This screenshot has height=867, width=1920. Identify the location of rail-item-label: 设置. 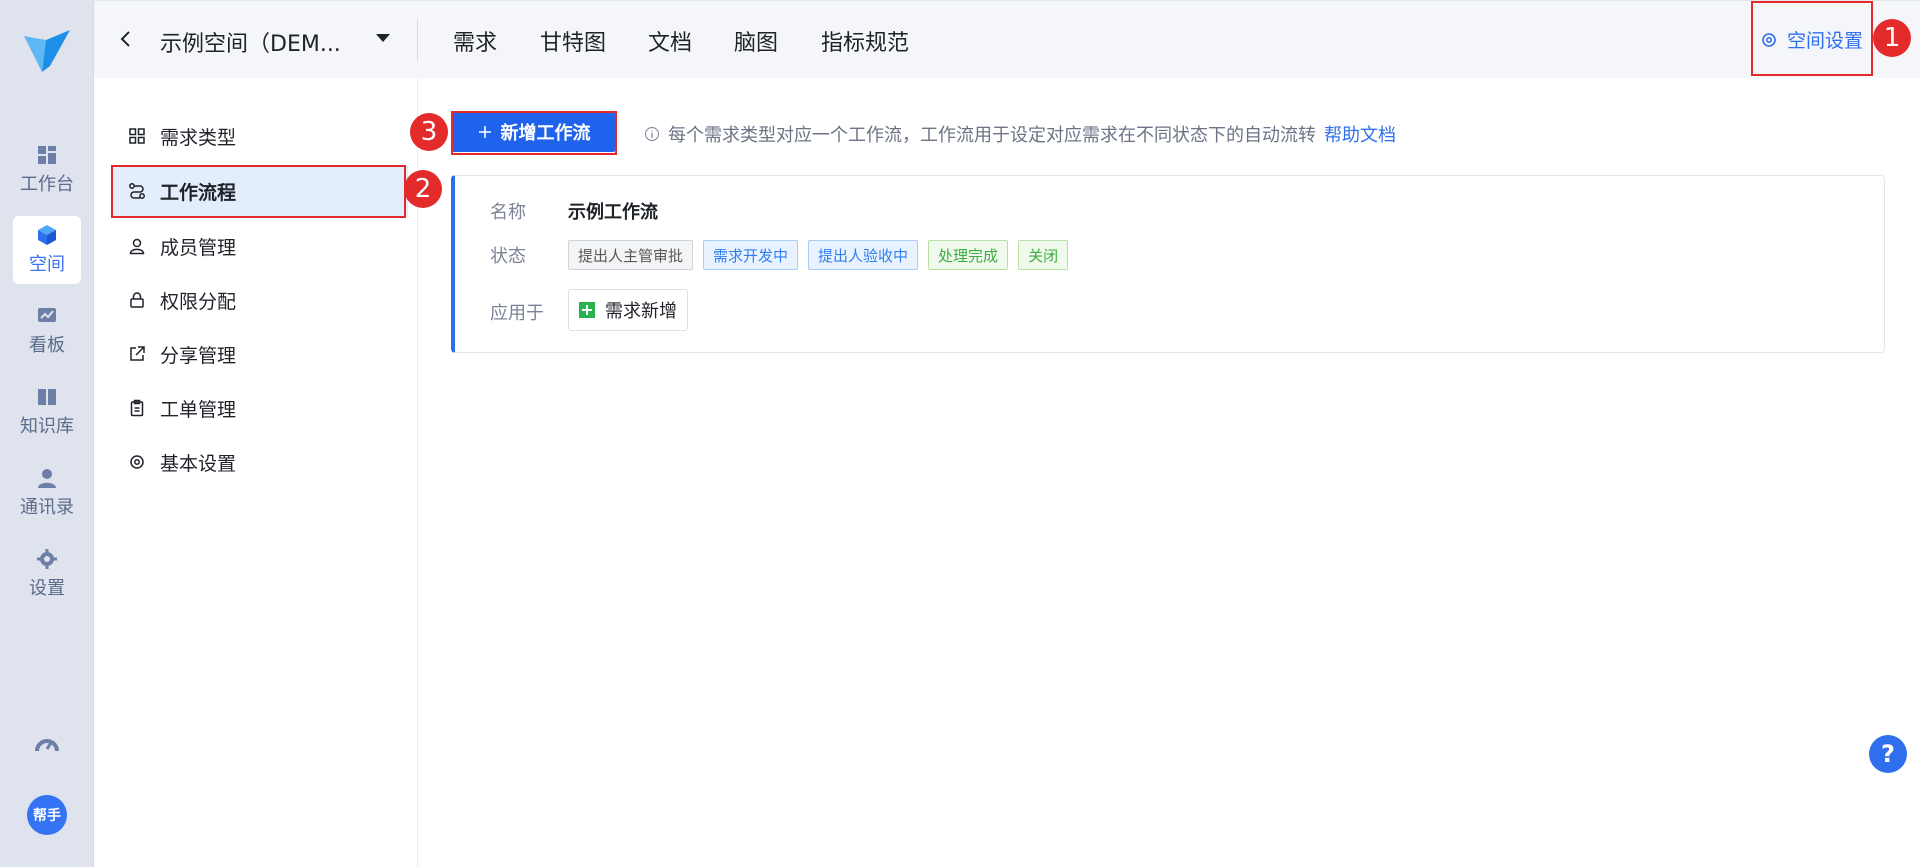
(47, 588).